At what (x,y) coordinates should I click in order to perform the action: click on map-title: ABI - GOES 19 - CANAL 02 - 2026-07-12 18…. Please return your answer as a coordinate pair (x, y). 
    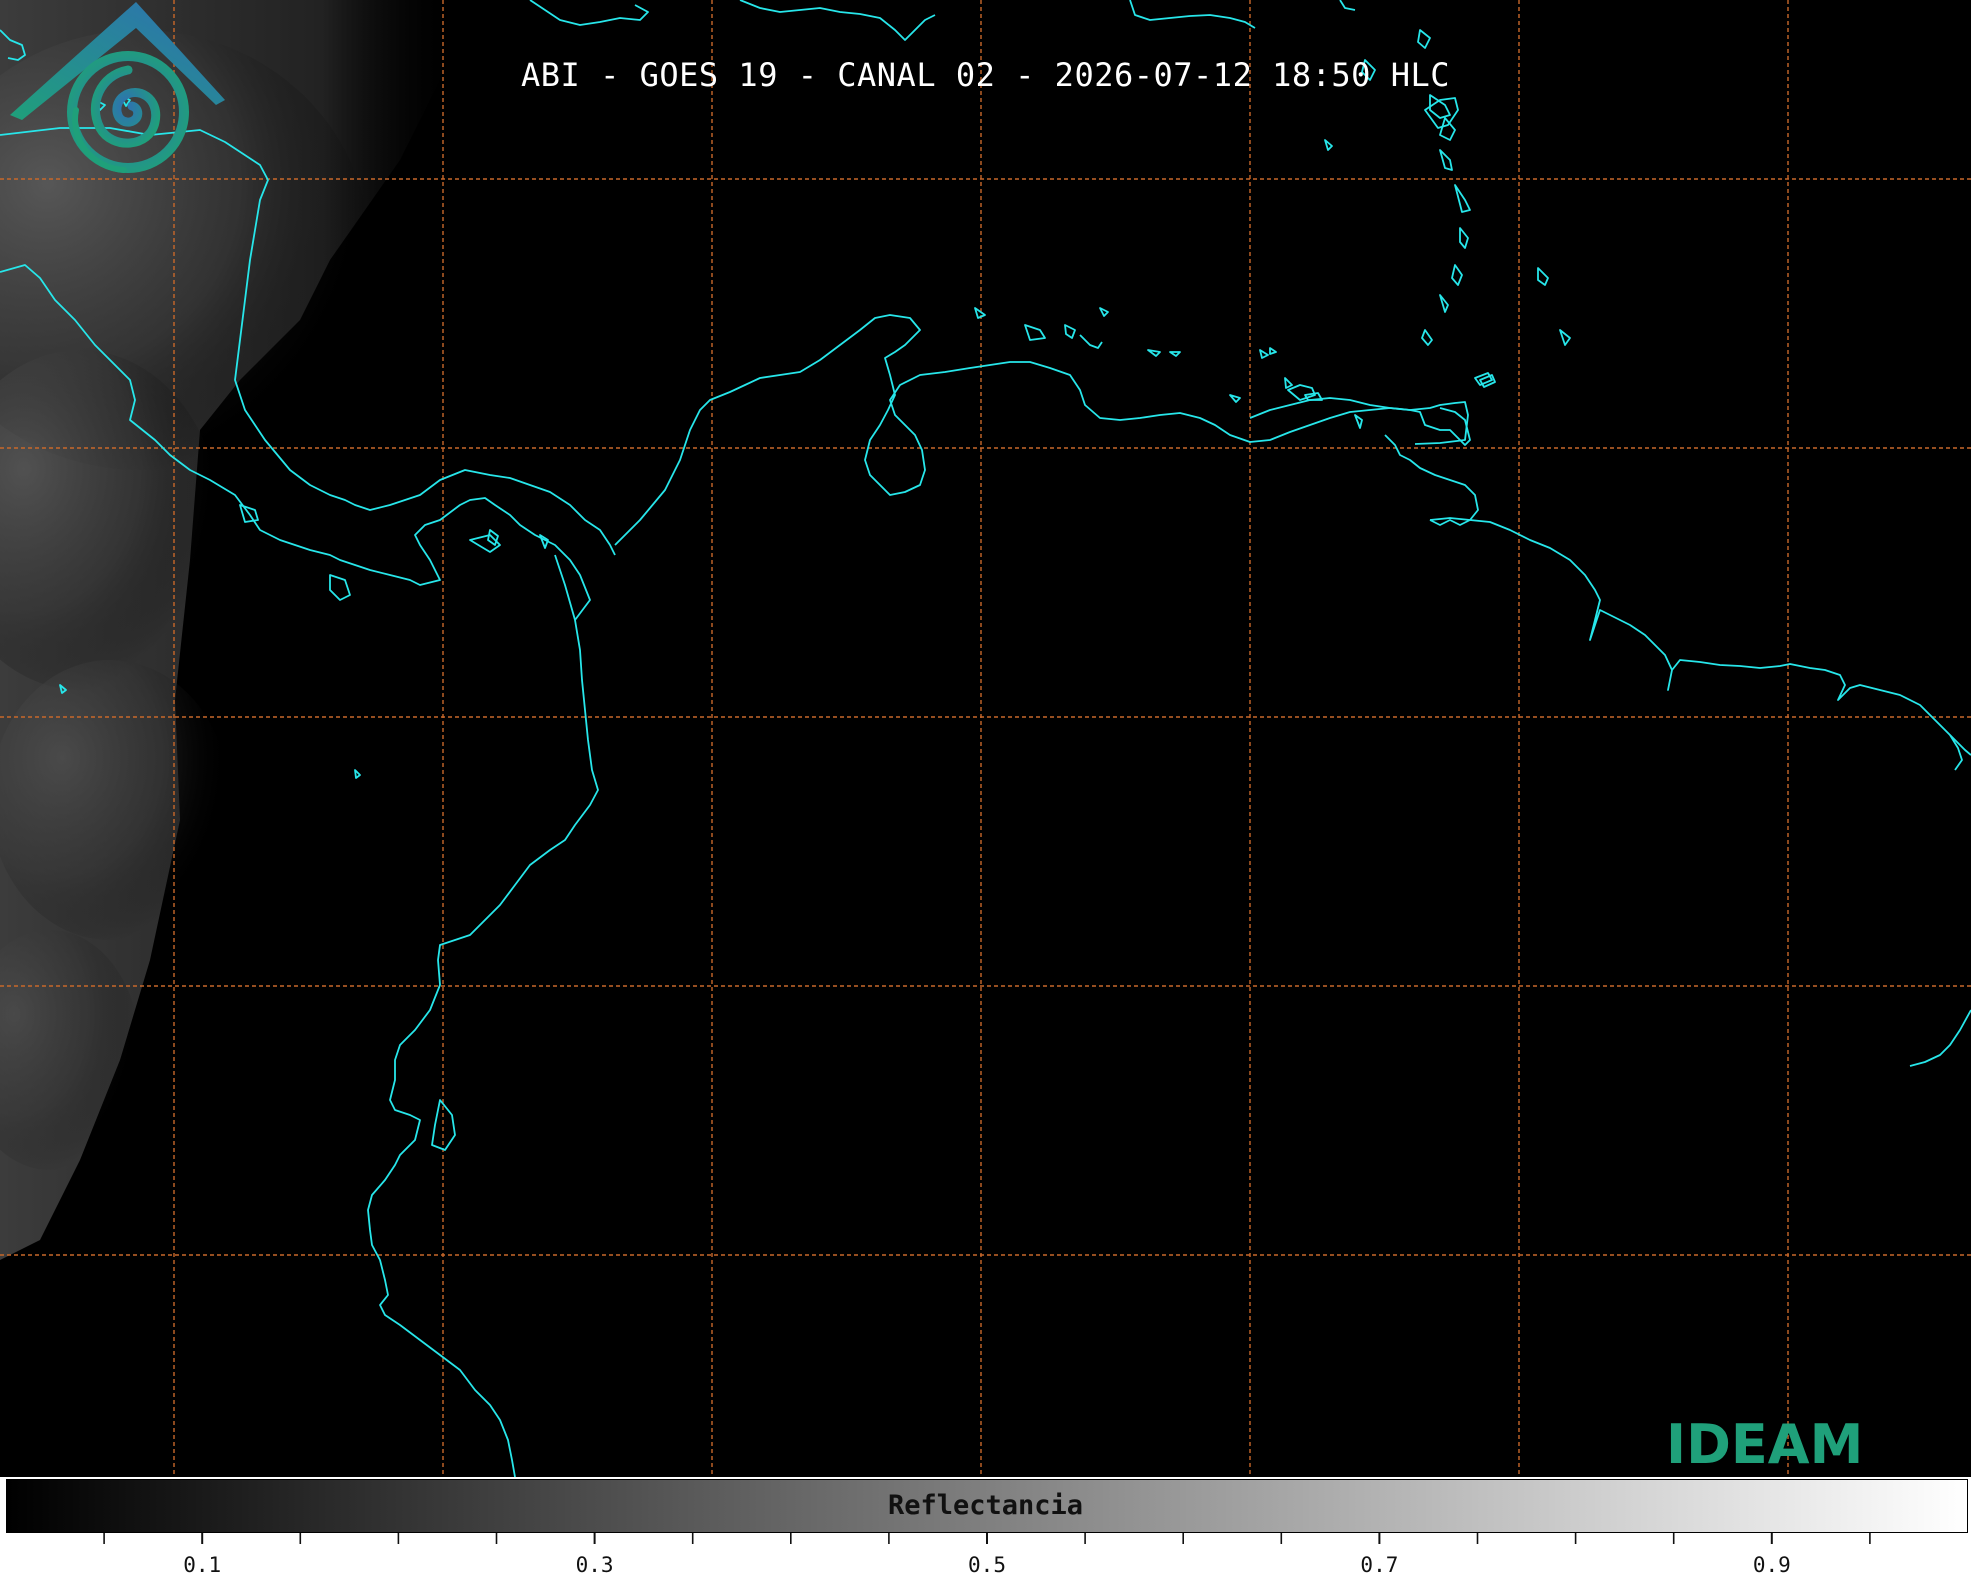
    Looking at the image, I should click on (985, 75).